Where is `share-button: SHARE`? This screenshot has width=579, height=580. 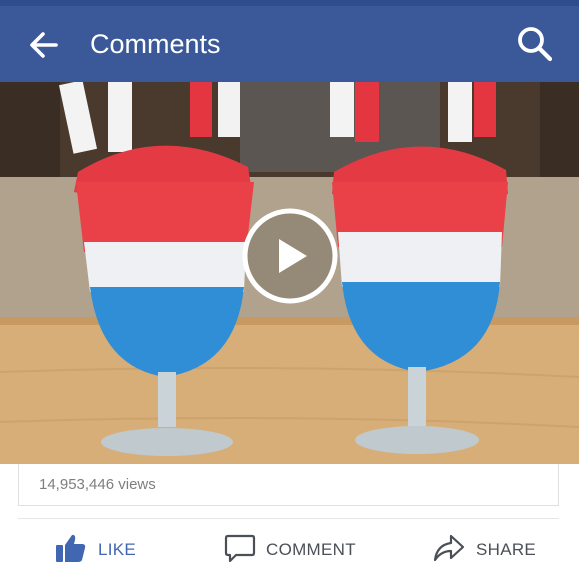 share-button: SHARE is located at coordinates (484, 550).